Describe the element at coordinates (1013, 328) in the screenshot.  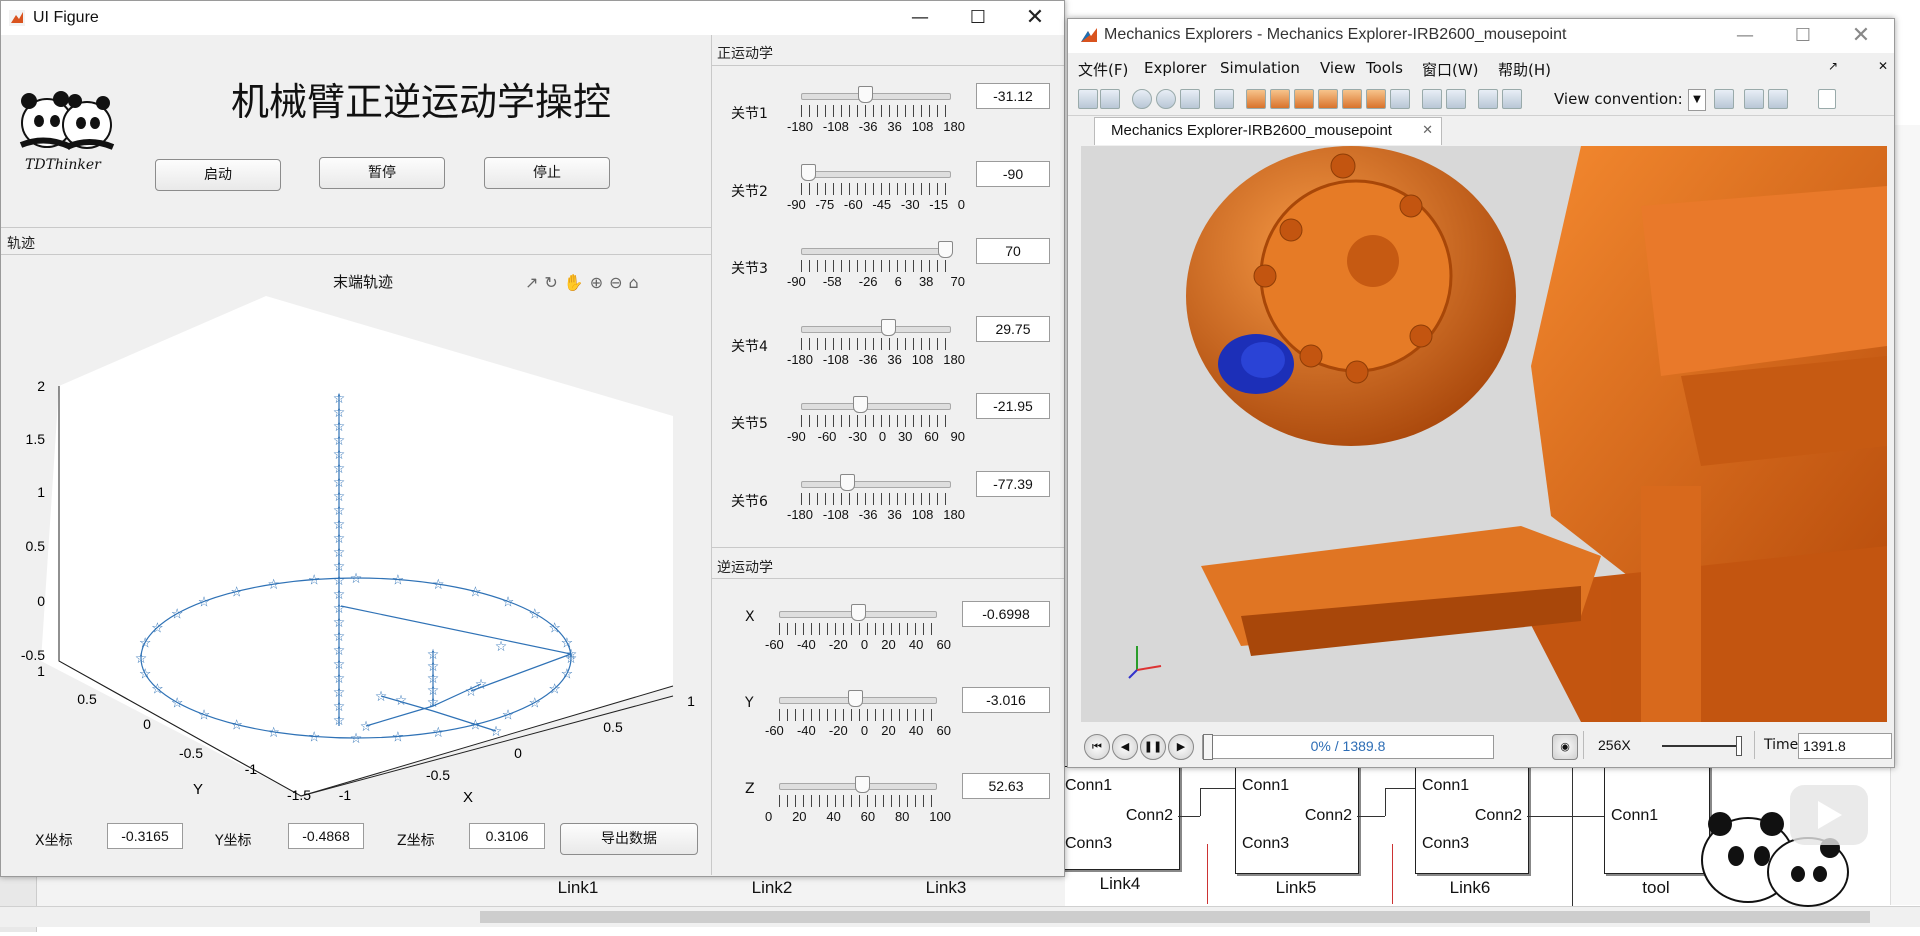
I see `joint-4-value-field: 29.75` at that location.